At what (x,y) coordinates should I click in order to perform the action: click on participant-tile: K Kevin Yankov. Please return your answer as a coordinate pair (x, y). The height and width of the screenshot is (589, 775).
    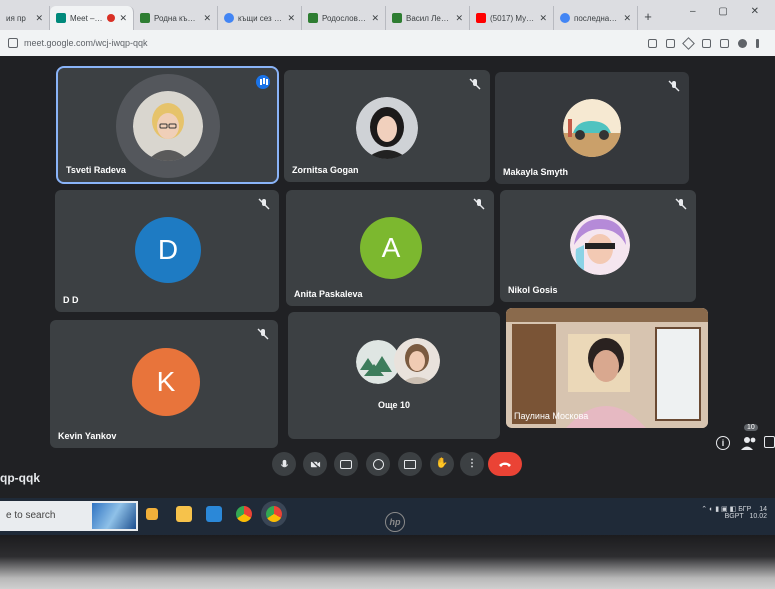
    Looking at the image, I should click on (164, 384).